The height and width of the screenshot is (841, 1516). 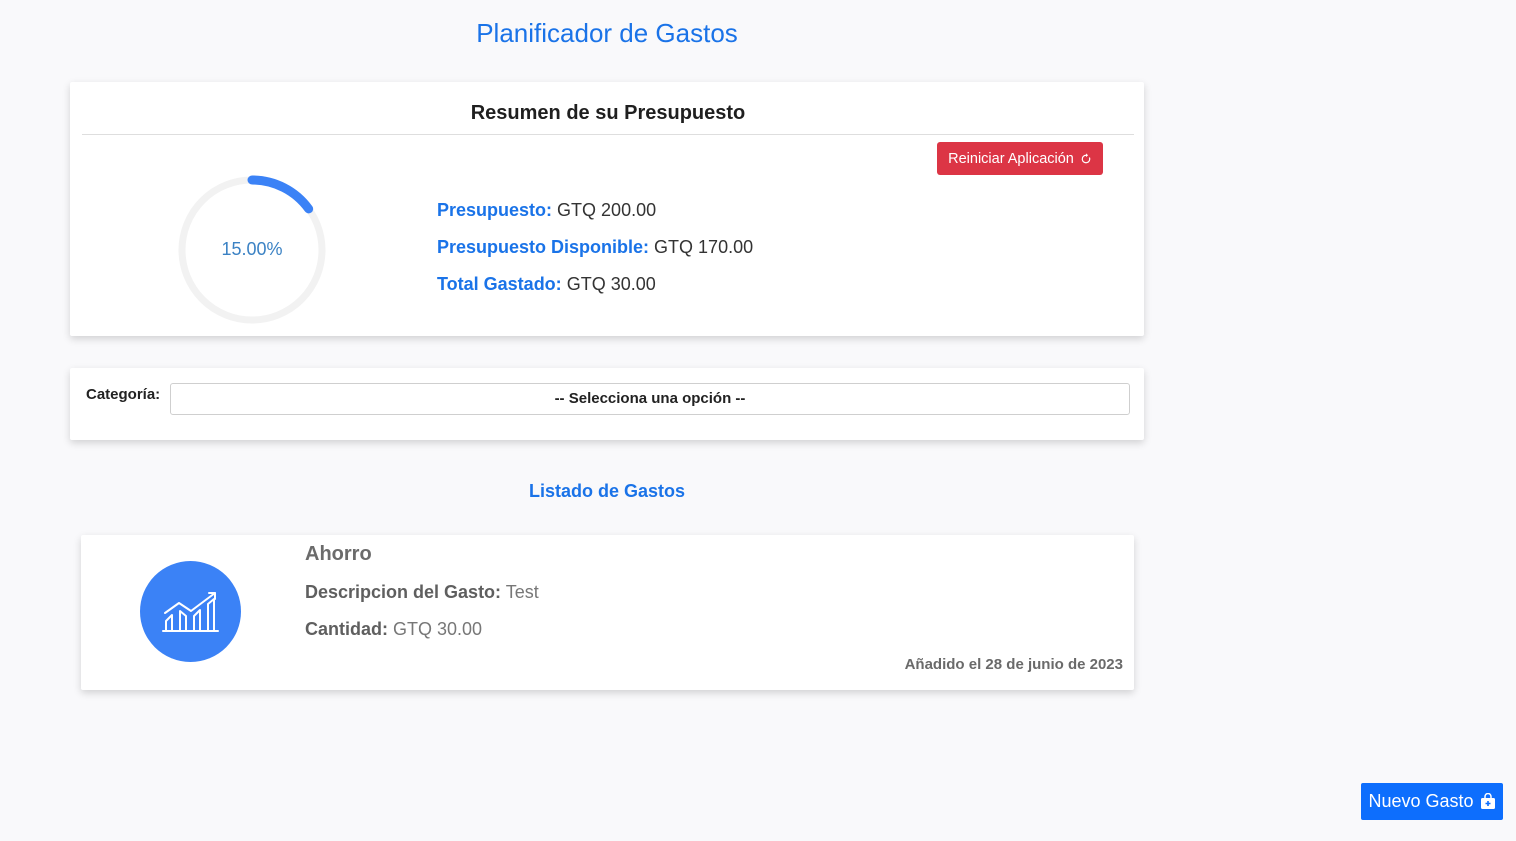 What do you see at coordinates (522, 592) in the screenshot?
I see `expense-description-value: Test` at bounding box center [522, 592].